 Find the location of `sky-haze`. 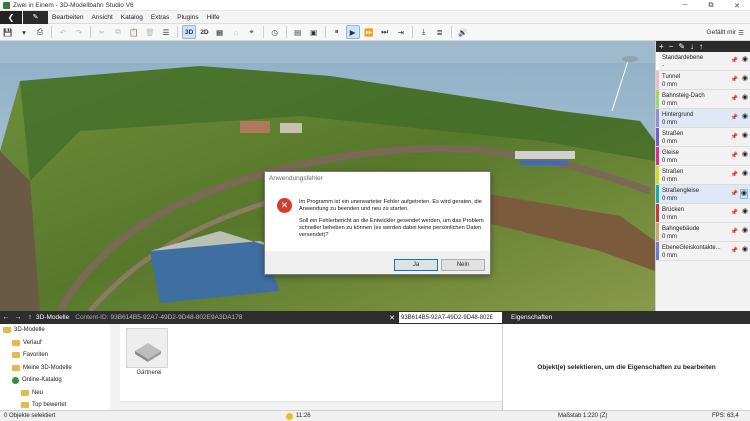

sky-haze is located at coordinates (327, 52).